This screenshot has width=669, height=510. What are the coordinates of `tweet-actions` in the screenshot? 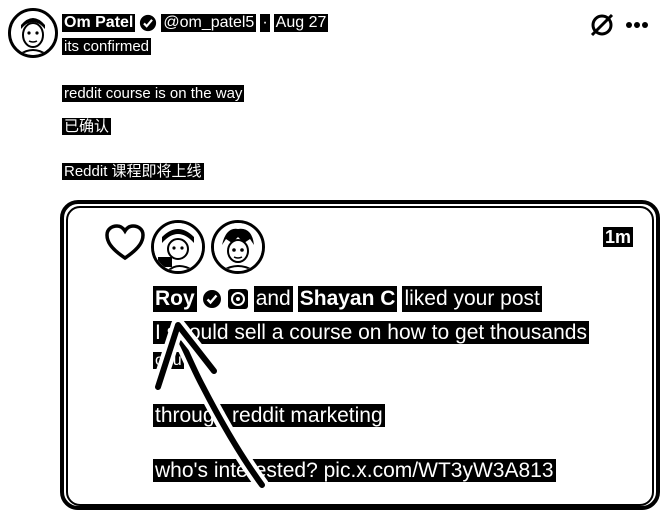 It's located at (619, 25).